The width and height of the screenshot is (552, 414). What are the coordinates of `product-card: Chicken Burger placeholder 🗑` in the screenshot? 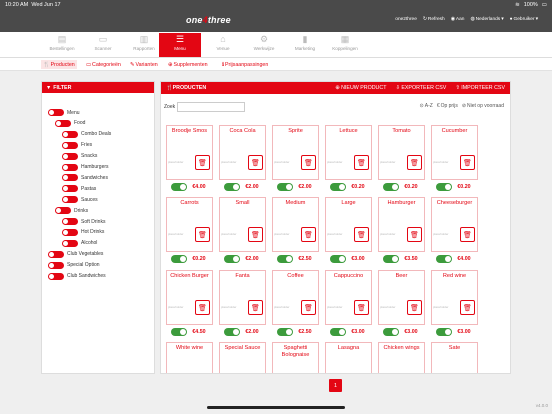 It's located at (189, 297).